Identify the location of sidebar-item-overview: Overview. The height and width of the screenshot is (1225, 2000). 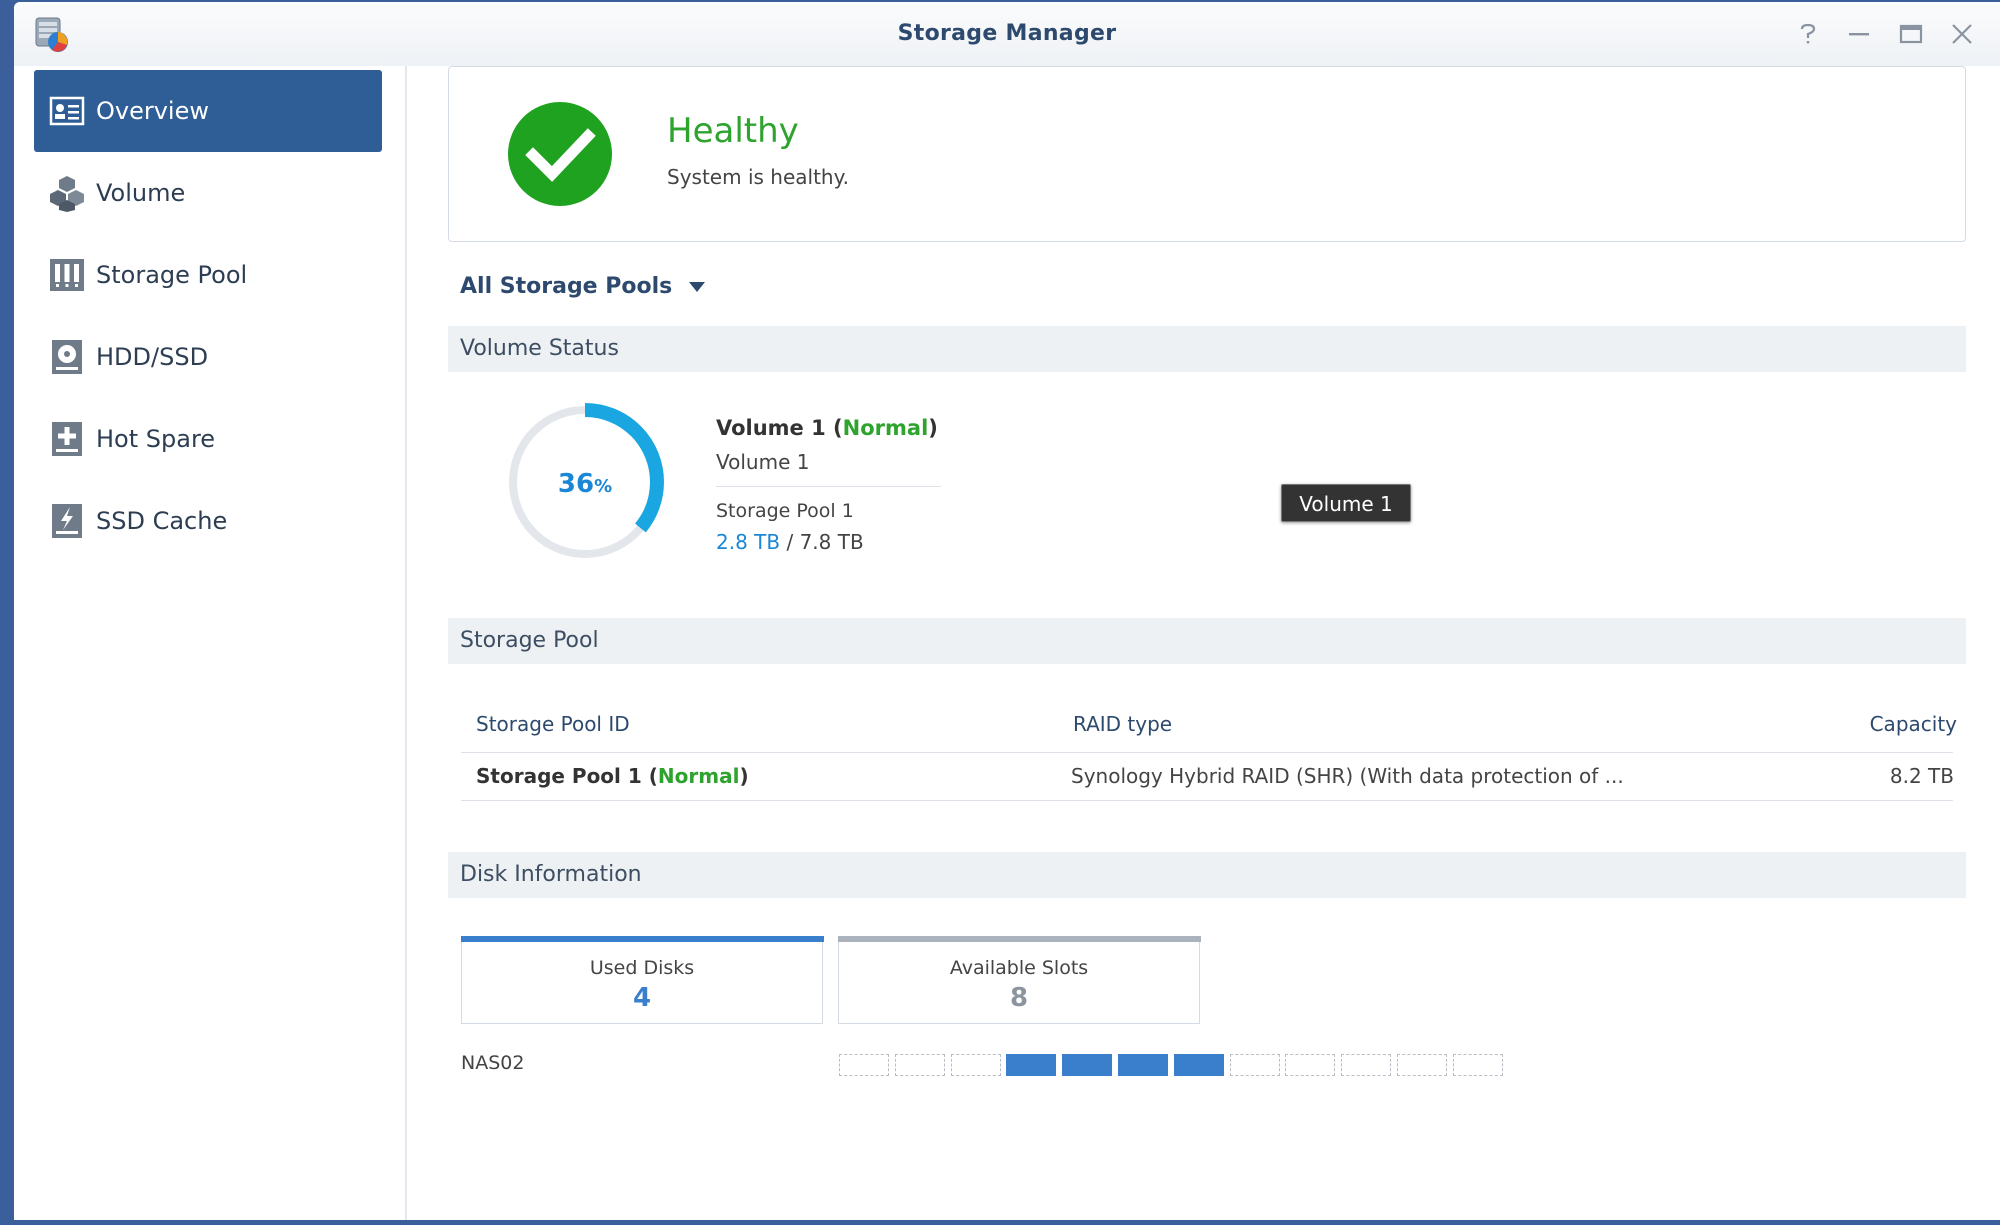
(208, 111).